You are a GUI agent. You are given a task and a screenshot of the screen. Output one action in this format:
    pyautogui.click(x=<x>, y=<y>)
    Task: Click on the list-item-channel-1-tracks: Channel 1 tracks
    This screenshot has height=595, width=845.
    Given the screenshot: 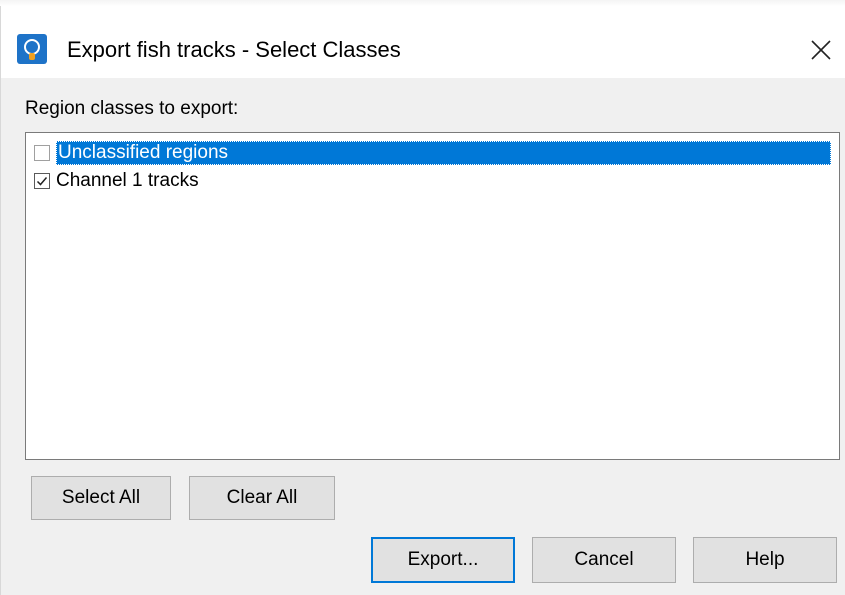 What is the action you would take?
    pyautogui.click(x=432, y=181)
    